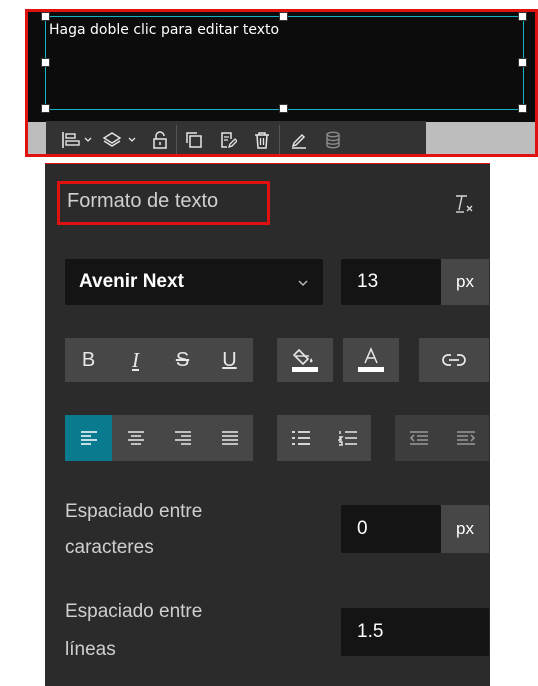  I want to click on strikethrough-label: S, so click(182, 359).